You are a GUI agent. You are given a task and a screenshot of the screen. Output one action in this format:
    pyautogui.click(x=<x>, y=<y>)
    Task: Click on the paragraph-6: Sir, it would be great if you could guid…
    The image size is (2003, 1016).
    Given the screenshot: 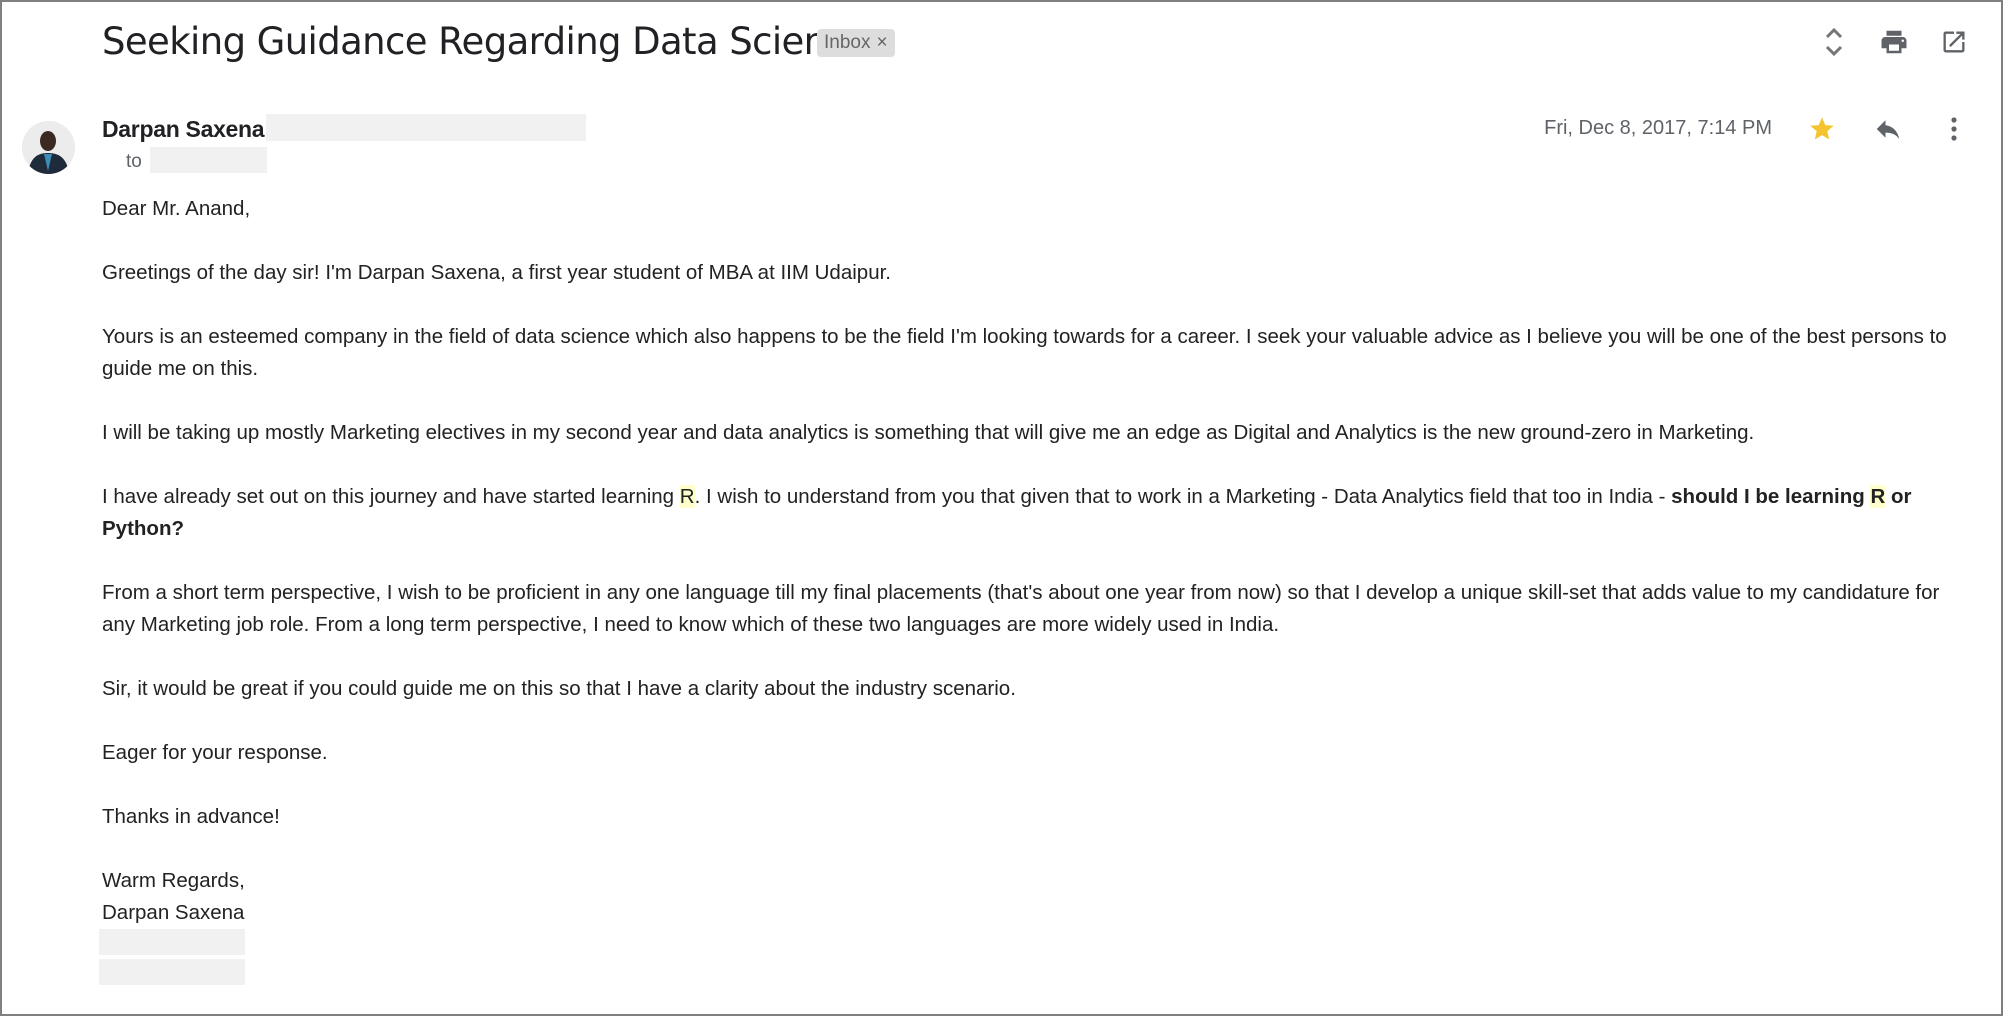 What is the action you would take?
    pyautogui.click(x=559, y=688)
    